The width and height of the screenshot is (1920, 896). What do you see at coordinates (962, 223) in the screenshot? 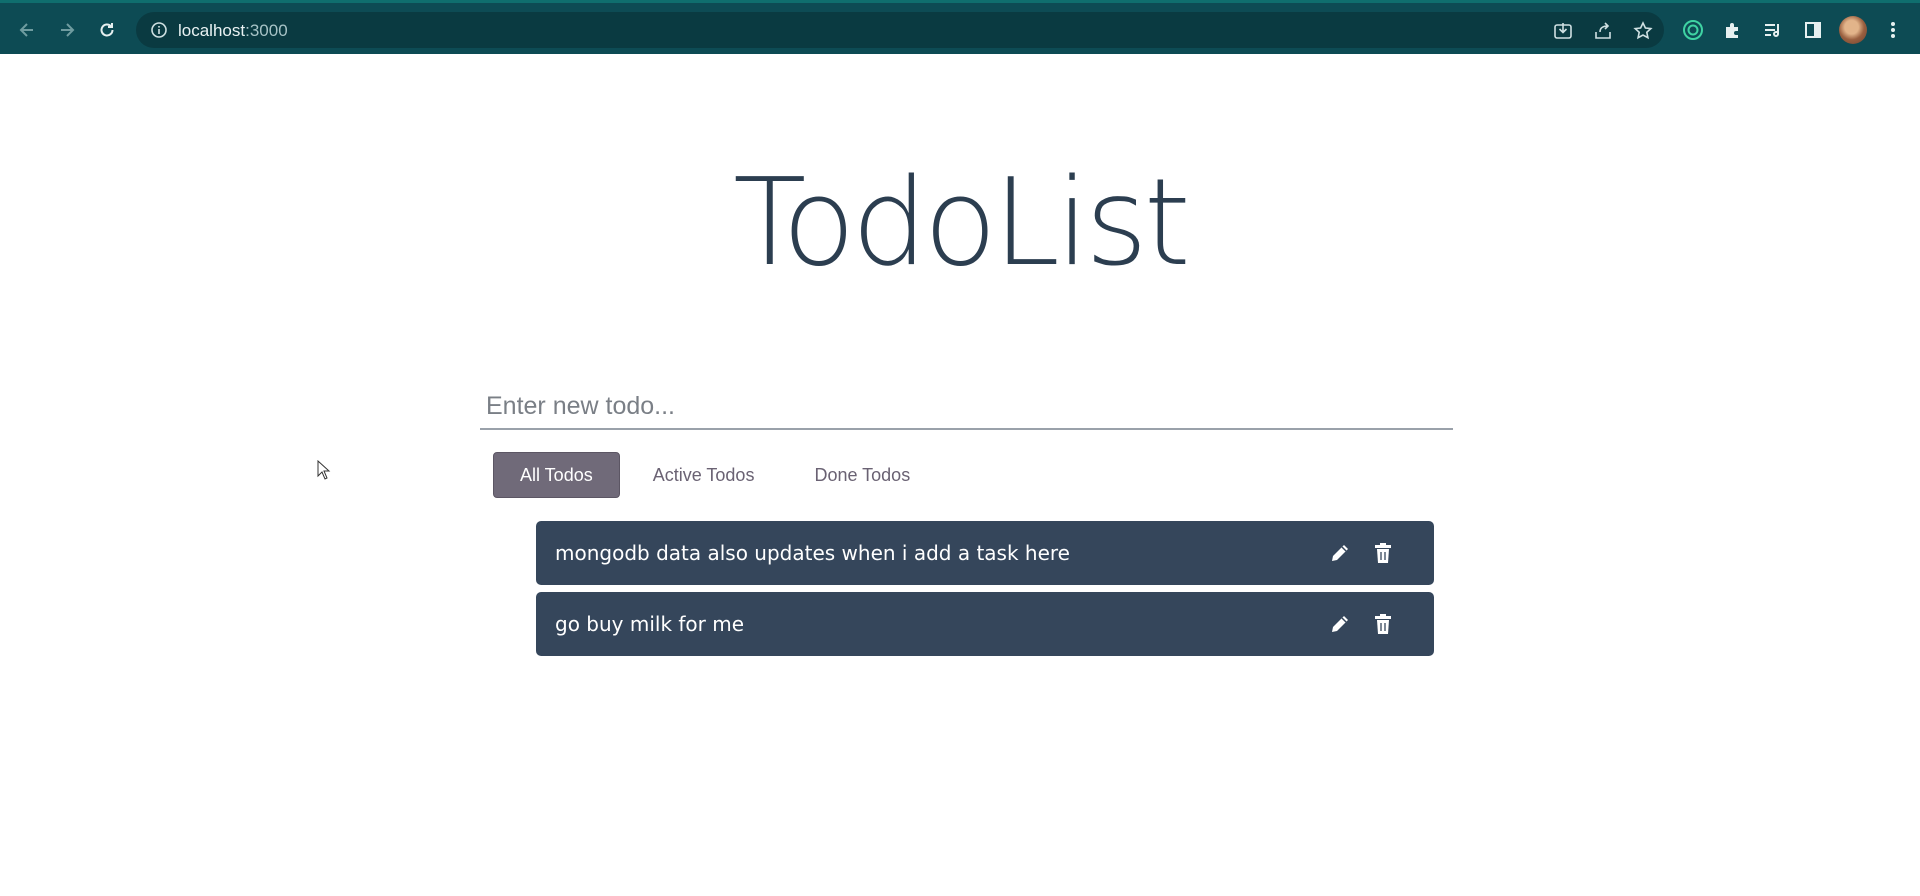
I see `page-title: TodoList` at bounding box center [962, 223].